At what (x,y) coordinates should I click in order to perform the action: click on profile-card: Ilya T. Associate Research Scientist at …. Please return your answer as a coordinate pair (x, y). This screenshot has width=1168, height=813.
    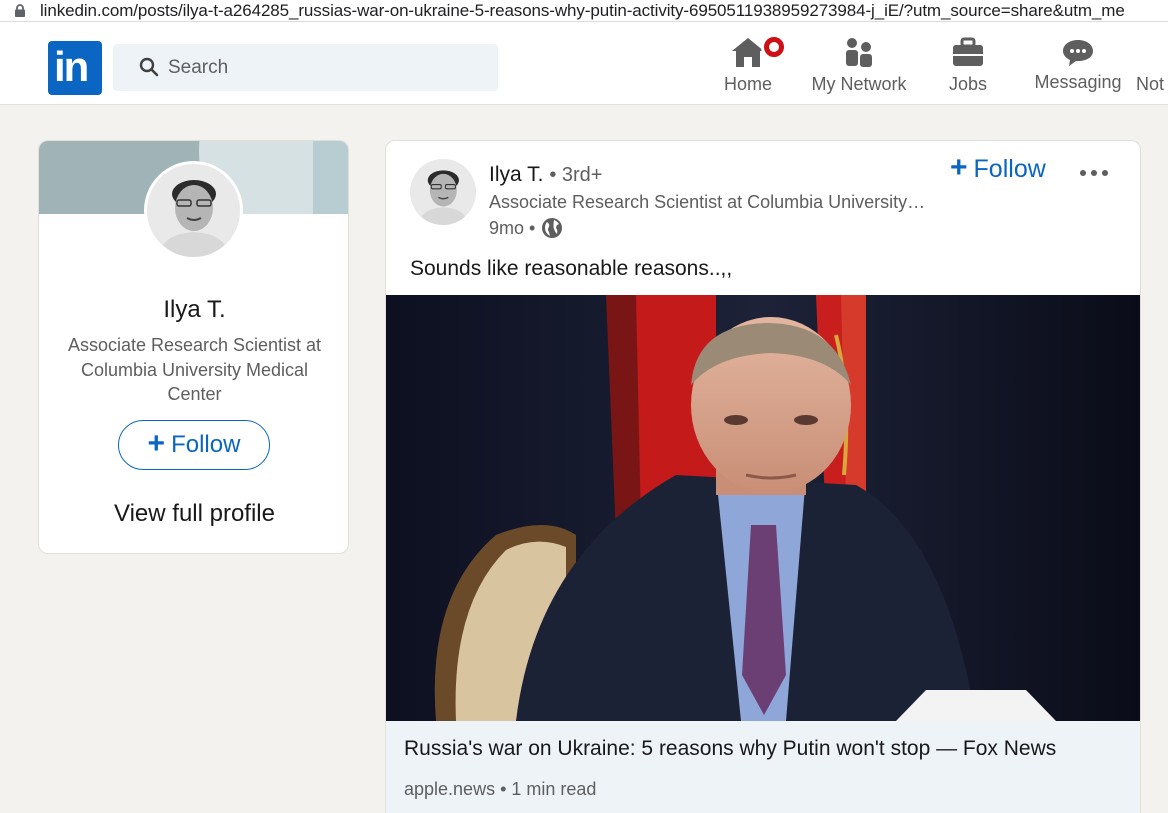
    Looking at the image, I should click on (193, 347).